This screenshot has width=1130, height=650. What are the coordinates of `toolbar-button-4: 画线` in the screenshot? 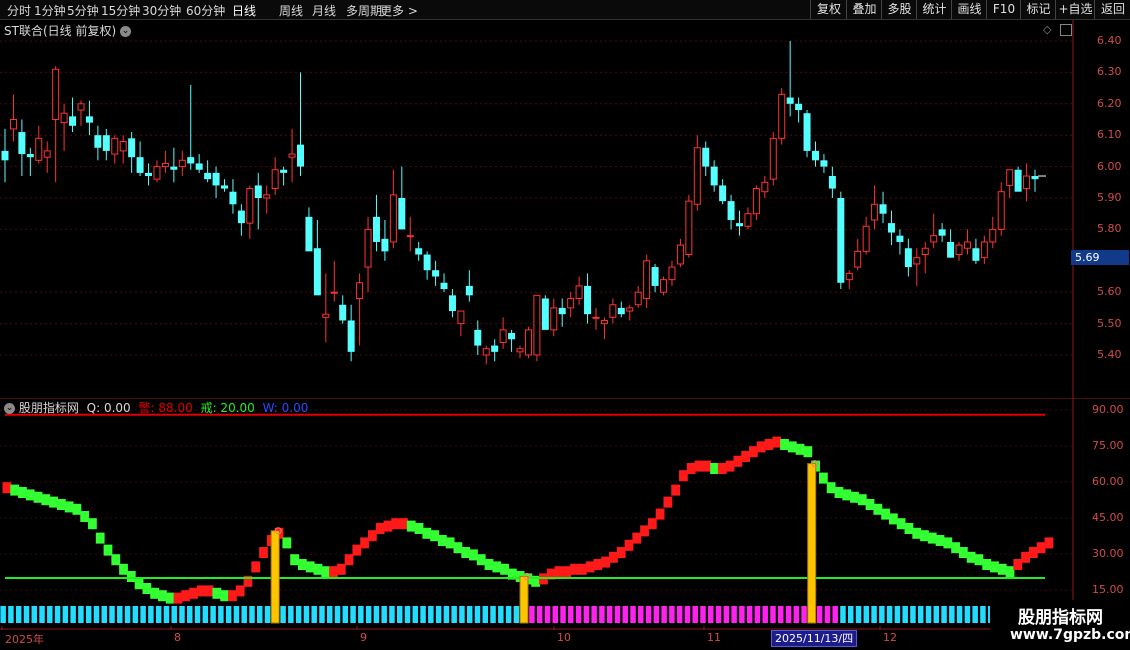 It's located at (969, 9).